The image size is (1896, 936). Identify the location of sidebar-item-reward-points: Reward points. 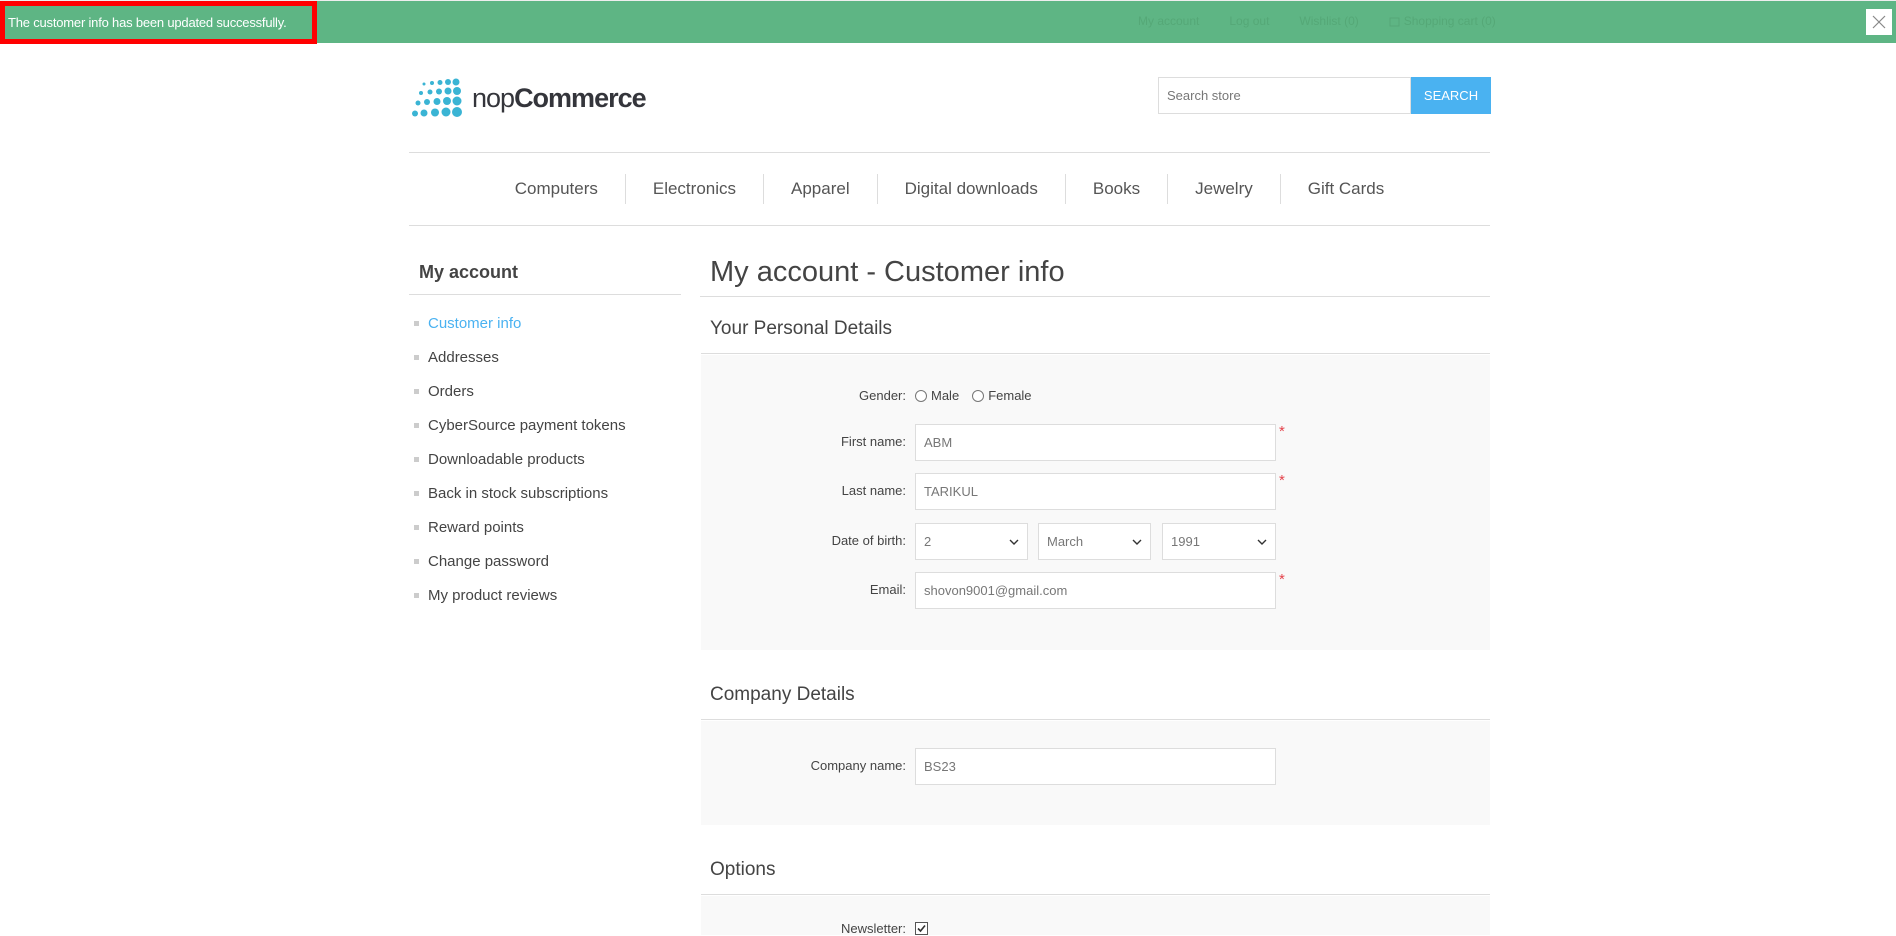
(520, 527).